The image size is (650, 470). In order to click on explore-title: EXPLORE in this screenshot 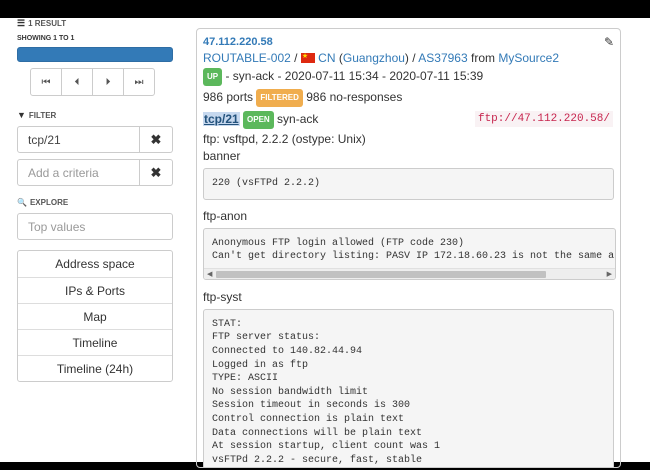, I will do `click(49, 202)`.